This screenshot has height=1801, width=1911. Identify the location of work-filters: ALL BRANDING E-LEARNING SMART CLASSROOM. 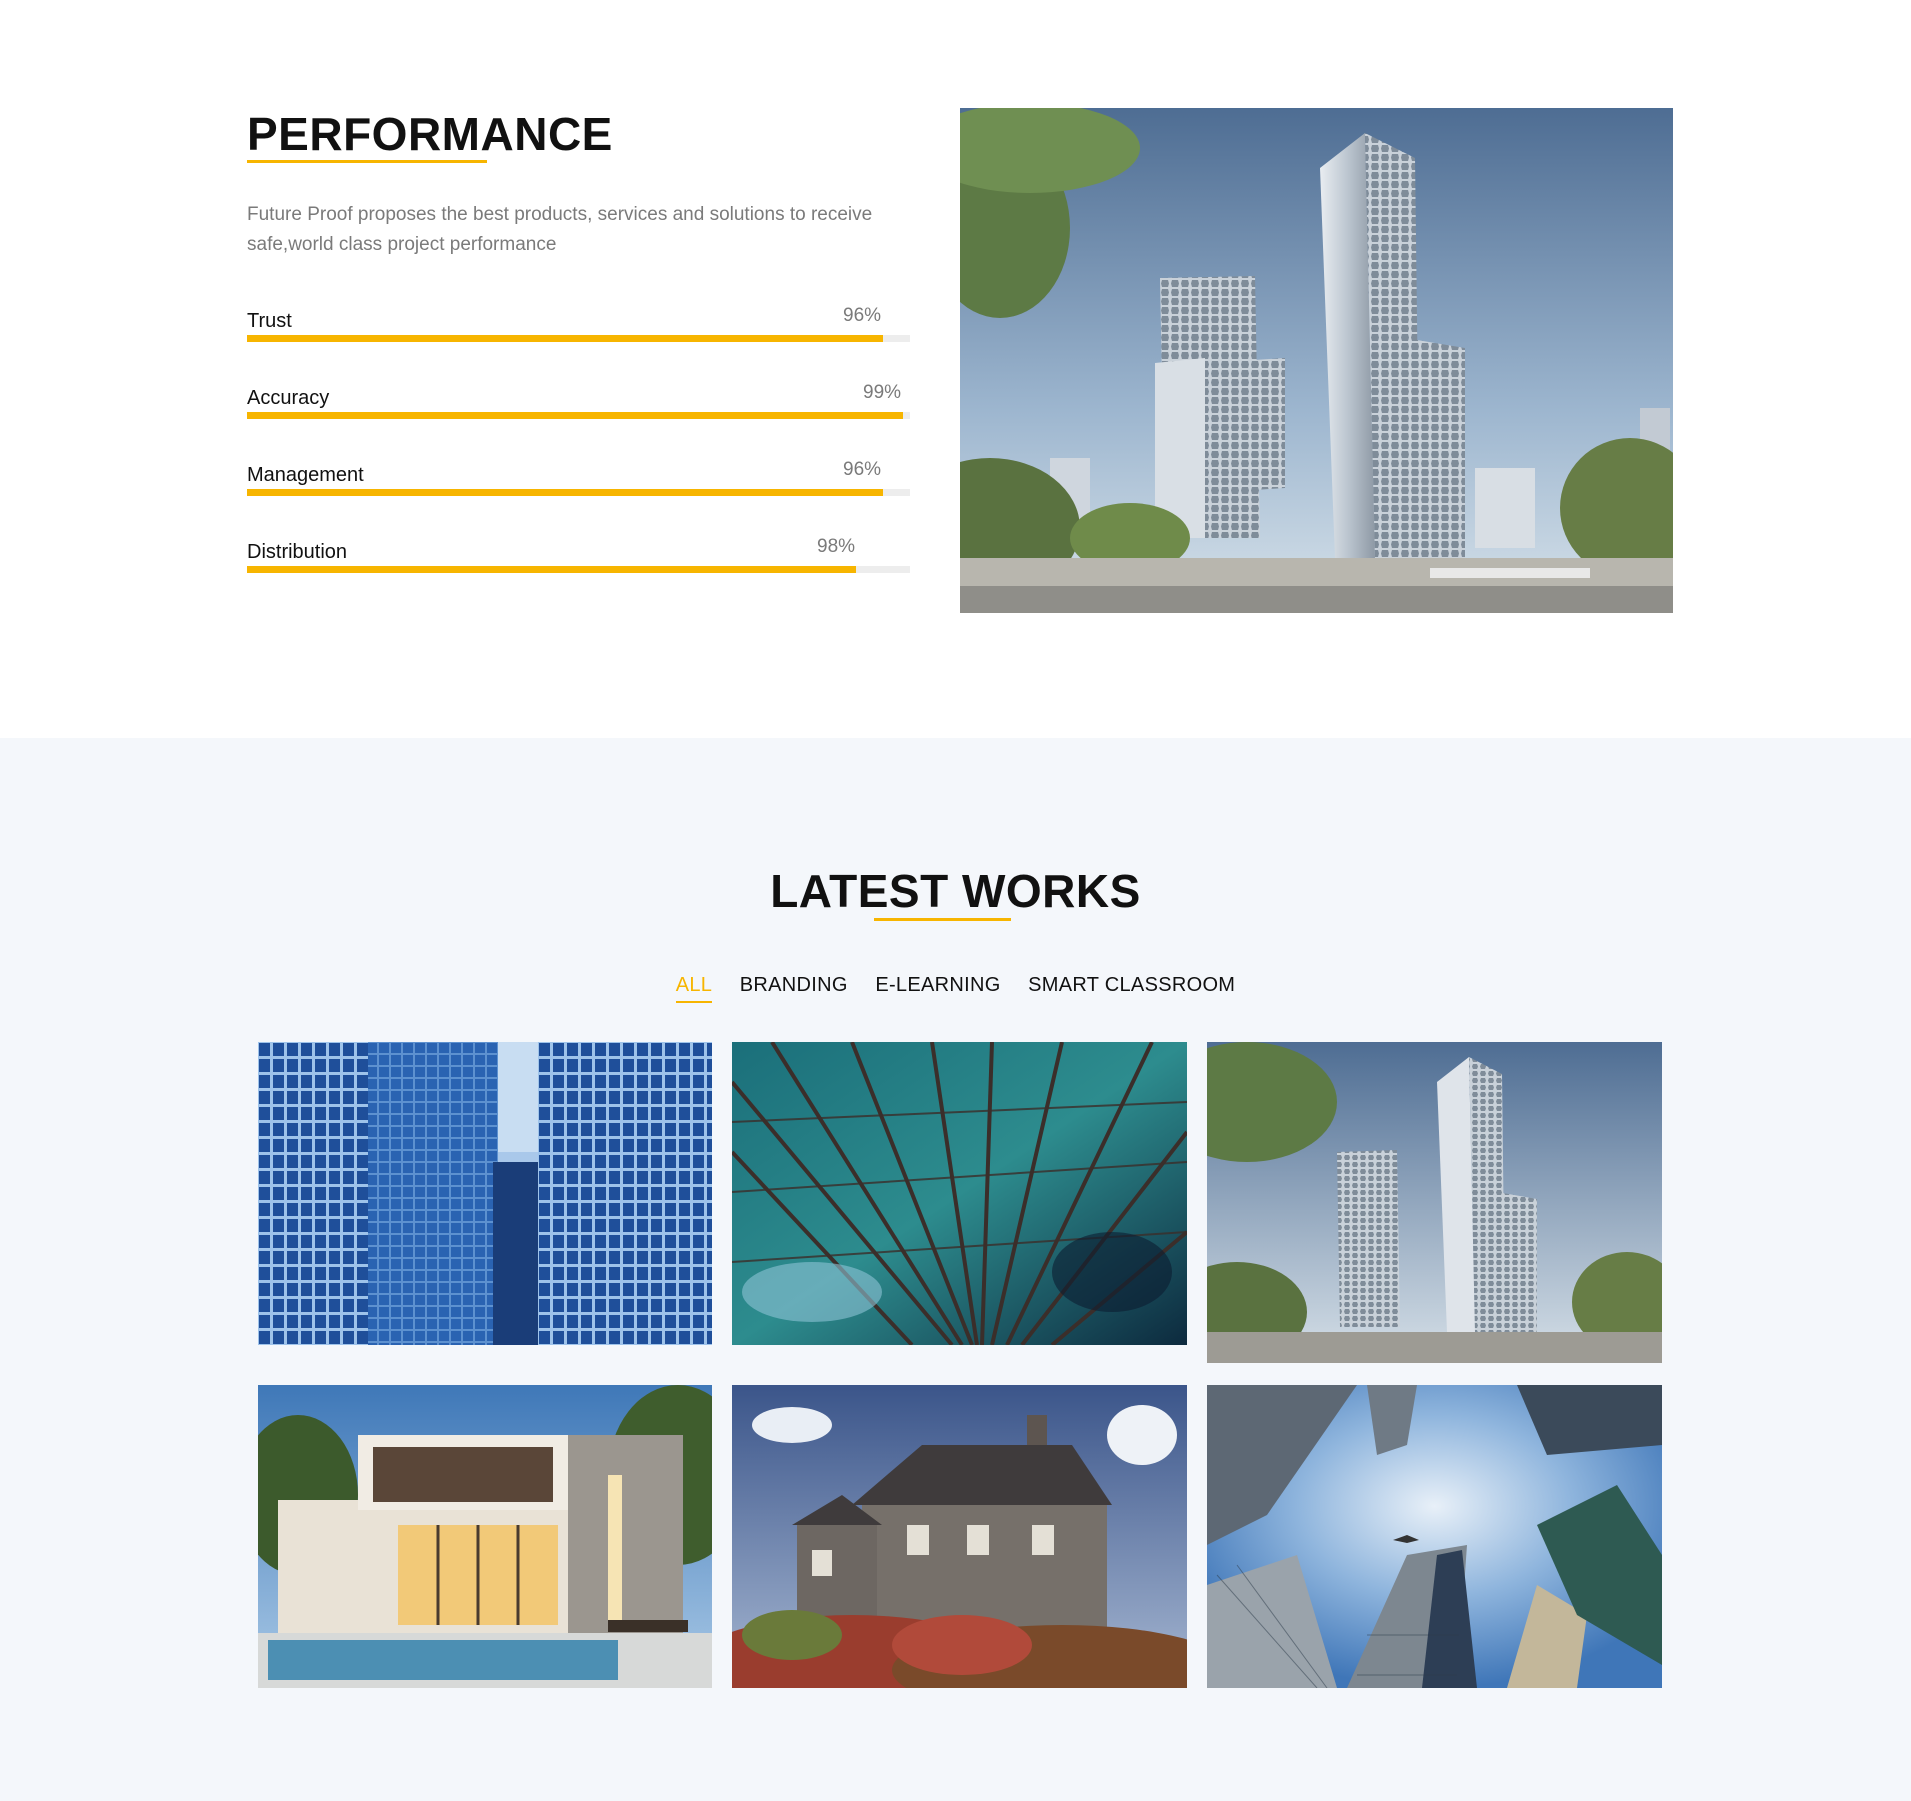
(955, 988).